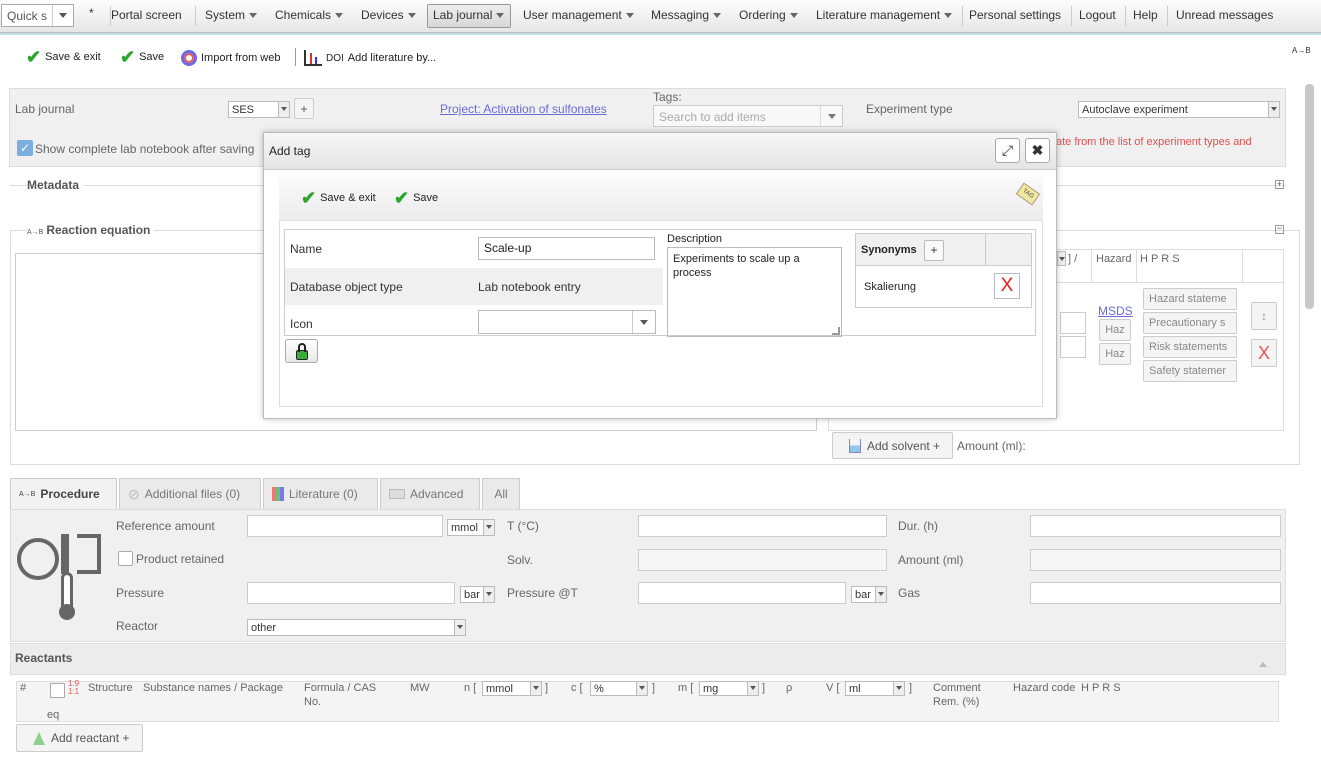  I want to click on add-solvent-button: Add solvent +, so click(892, 445).